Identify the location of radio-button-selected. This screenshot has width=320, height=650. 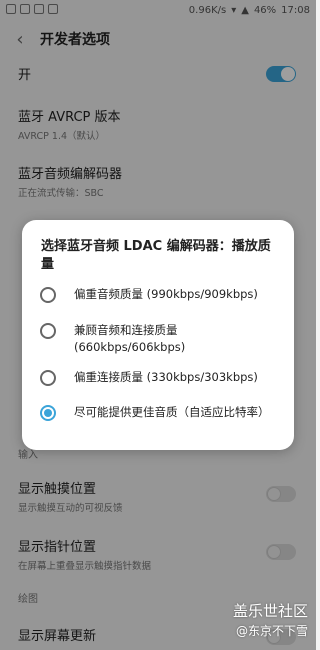
(48, 413).